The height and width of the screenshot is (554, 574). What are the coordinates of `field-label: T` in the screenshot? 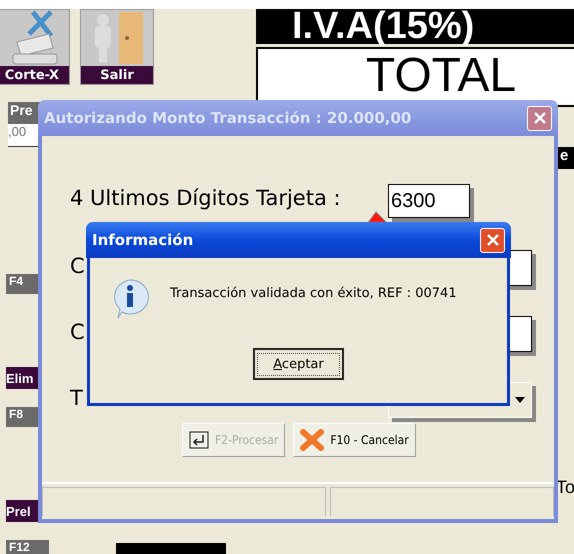 It's located at (76, 398).